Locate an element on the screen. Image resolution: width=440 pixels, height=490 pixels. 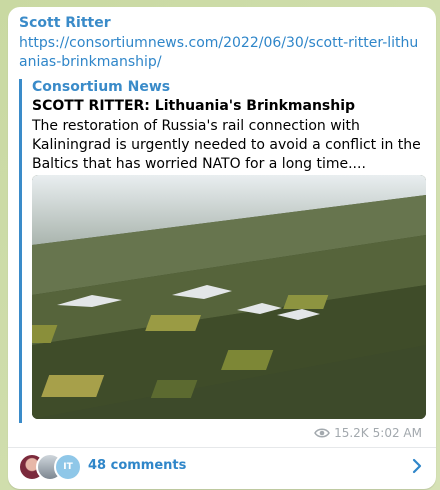
post-time: 5:02 AM is located at coordinates (397, 433).